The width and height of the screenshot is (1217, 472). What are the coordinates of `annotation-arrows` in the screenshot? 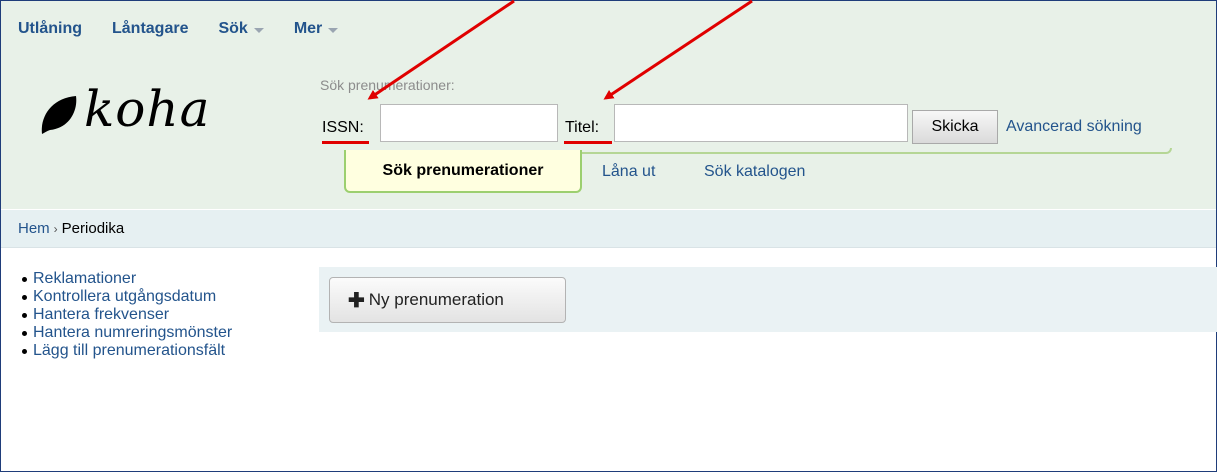 It's located at (560, 50).